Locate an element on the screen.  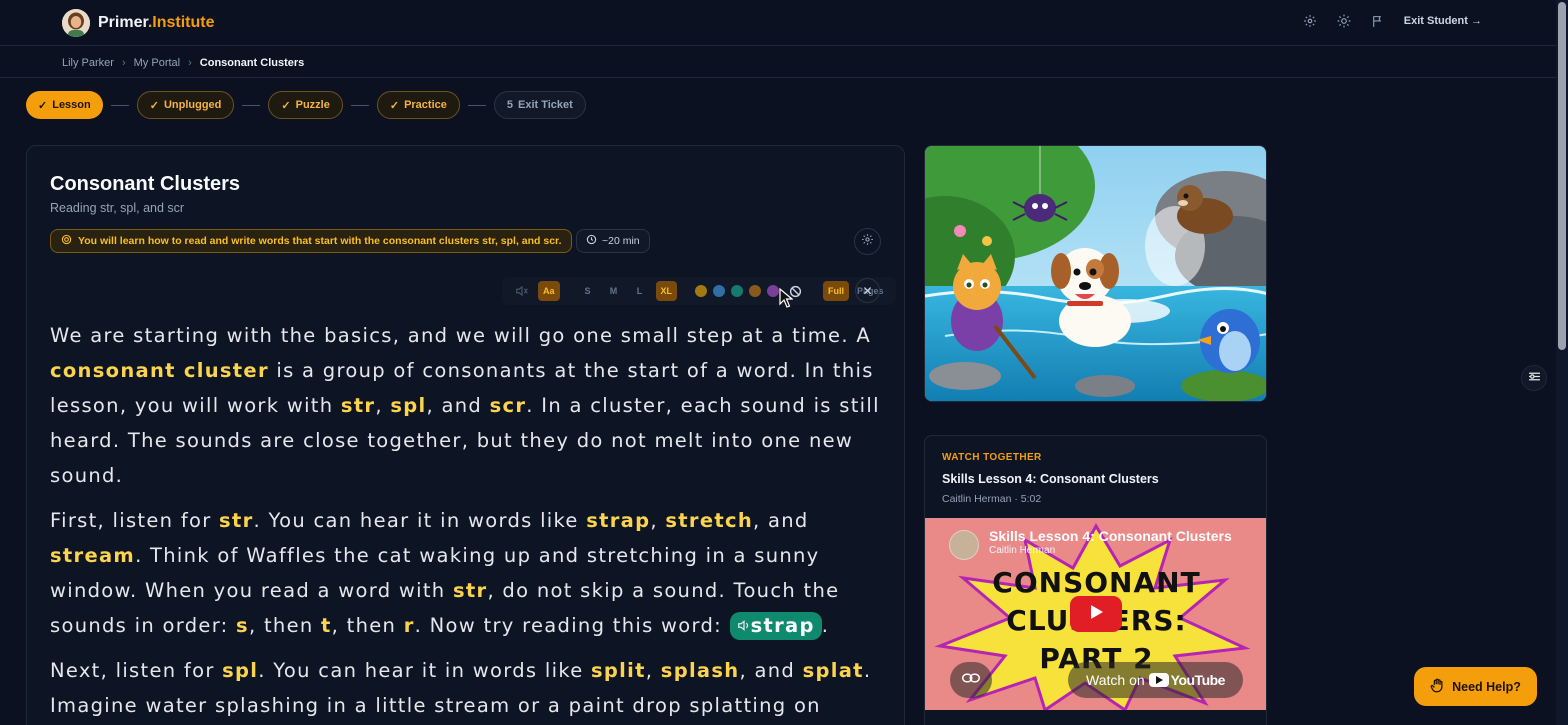
brand: Primer.Institute is located at coordinates (138, 23).